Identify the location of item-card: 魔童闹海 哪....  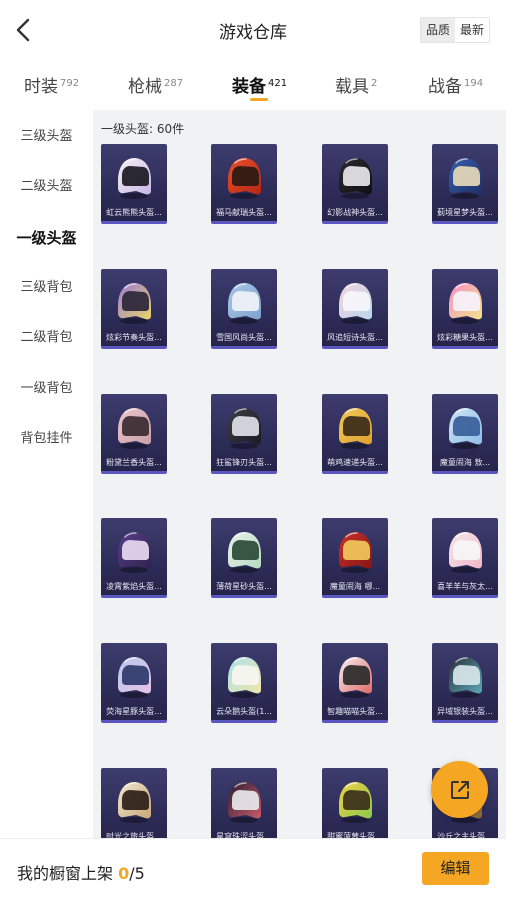
(355, 558).